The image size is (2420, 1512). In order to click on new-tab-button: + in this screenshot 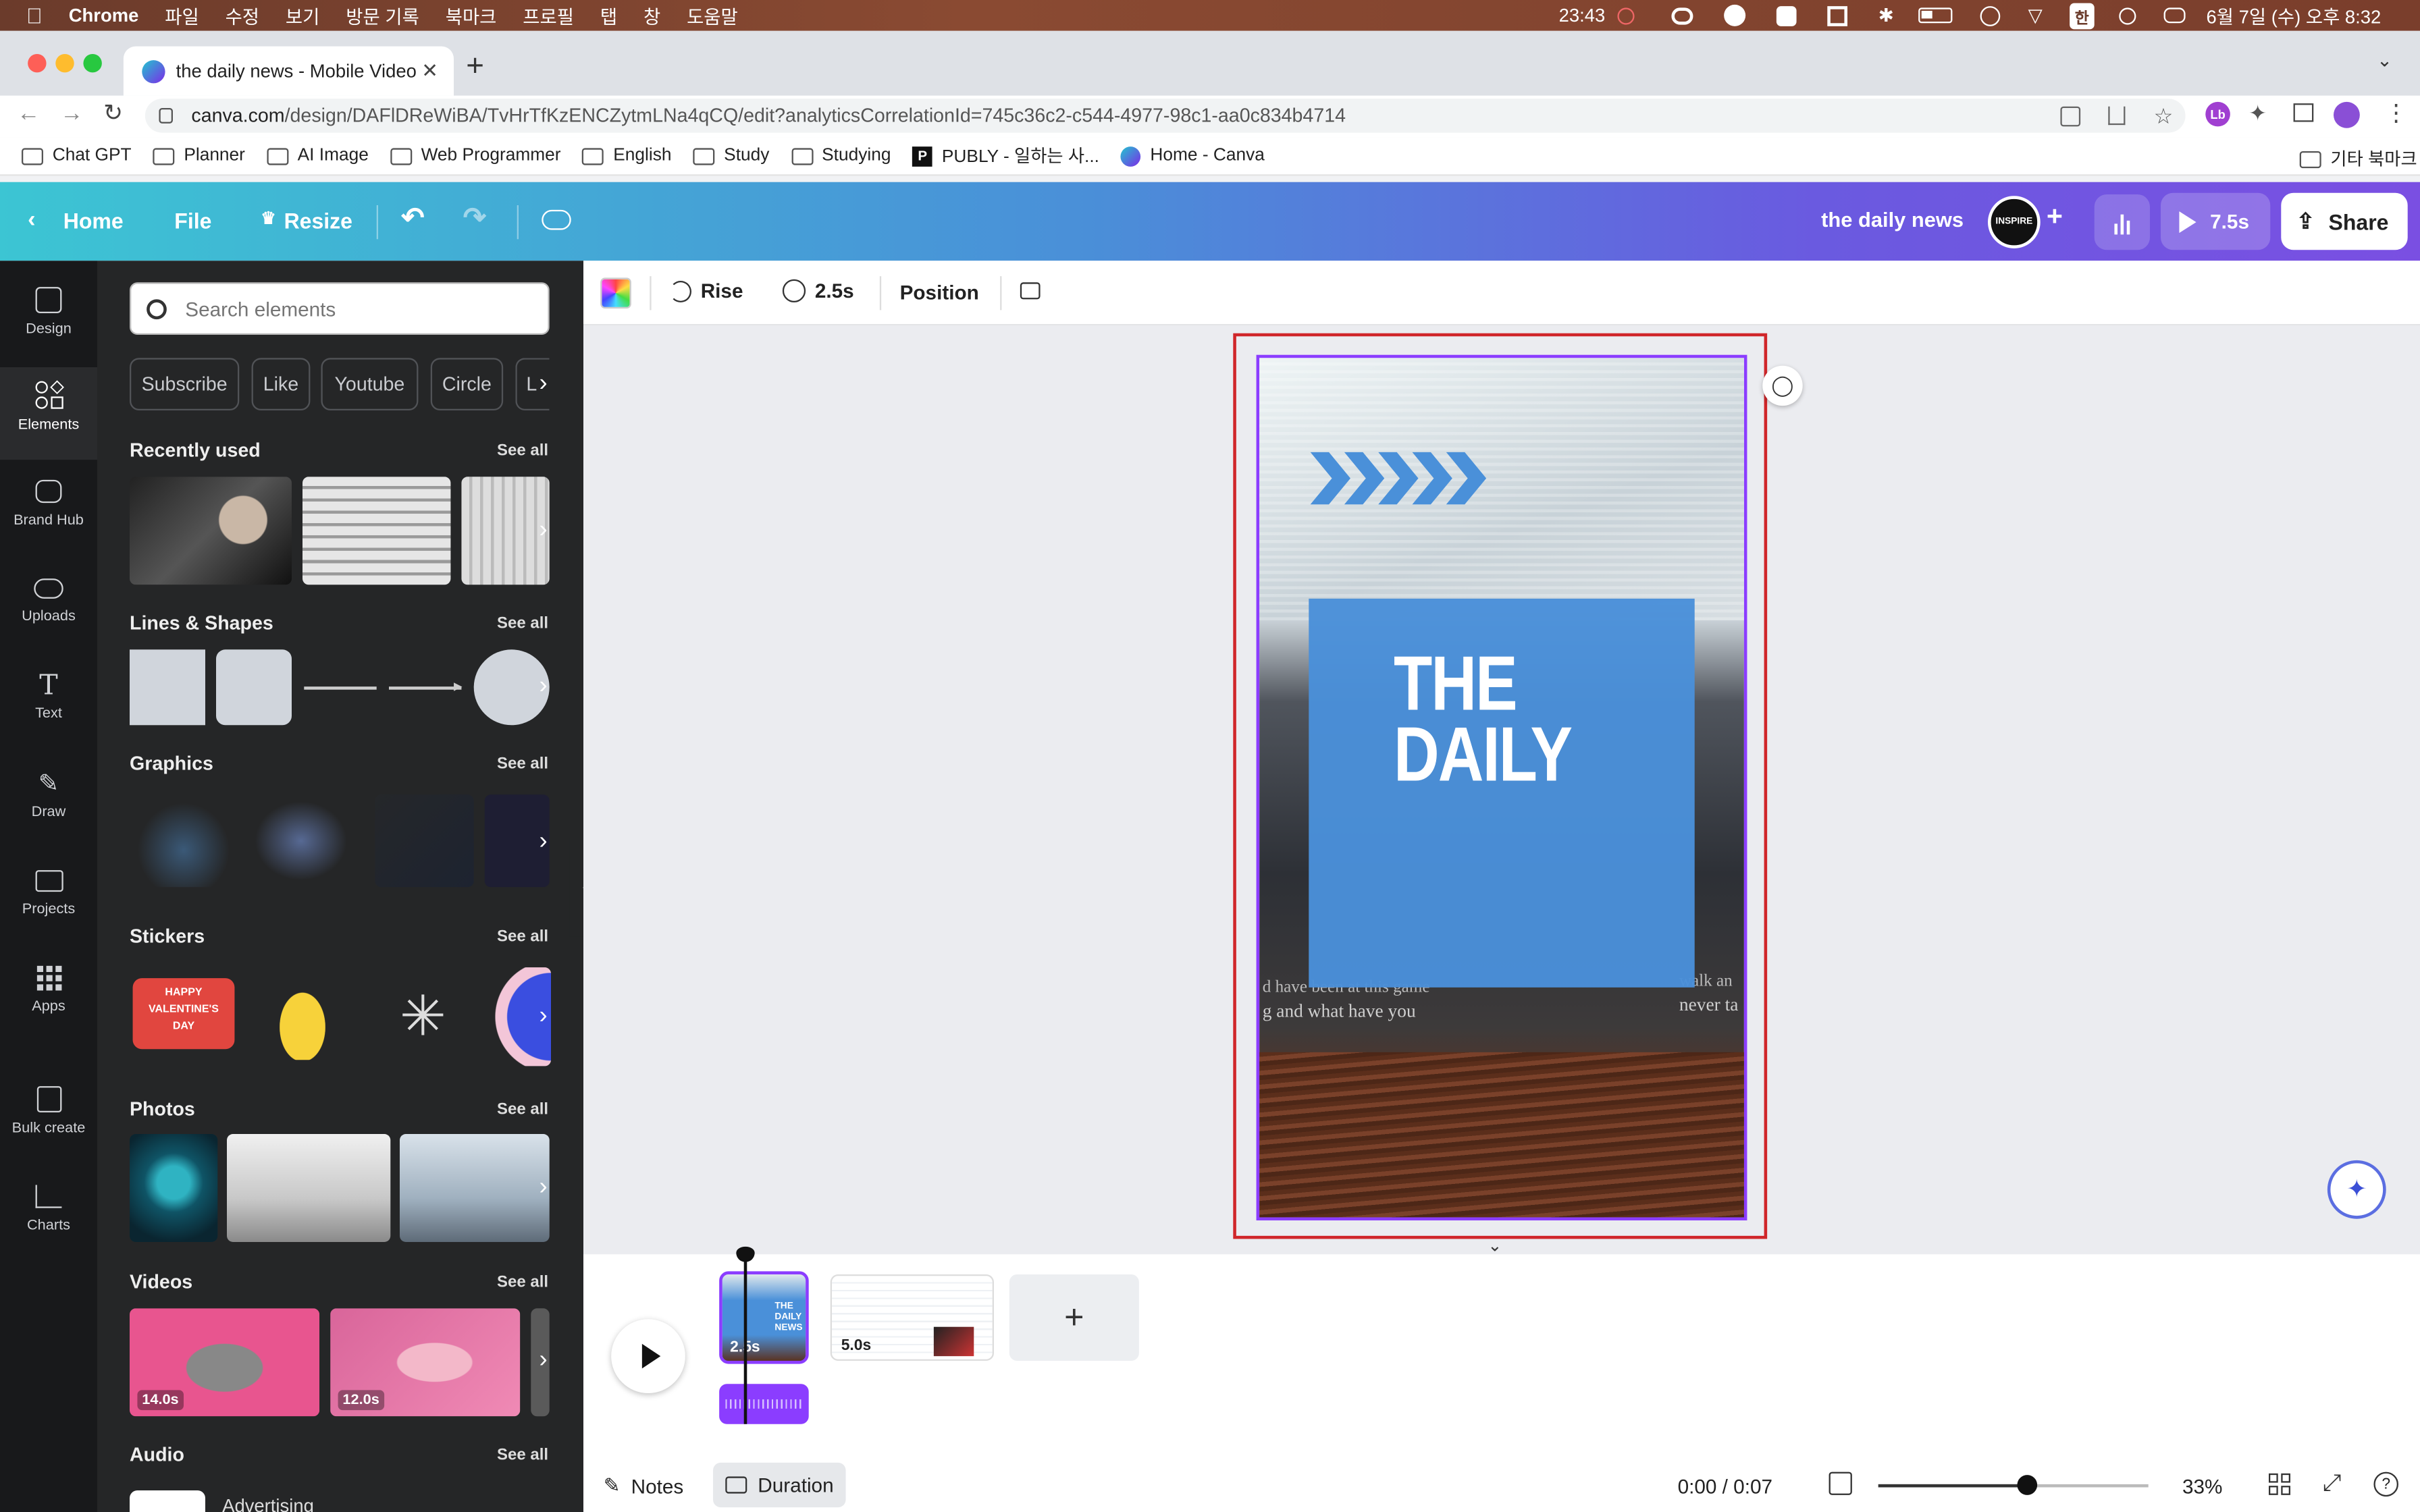, I will do `click(475, 67)`.